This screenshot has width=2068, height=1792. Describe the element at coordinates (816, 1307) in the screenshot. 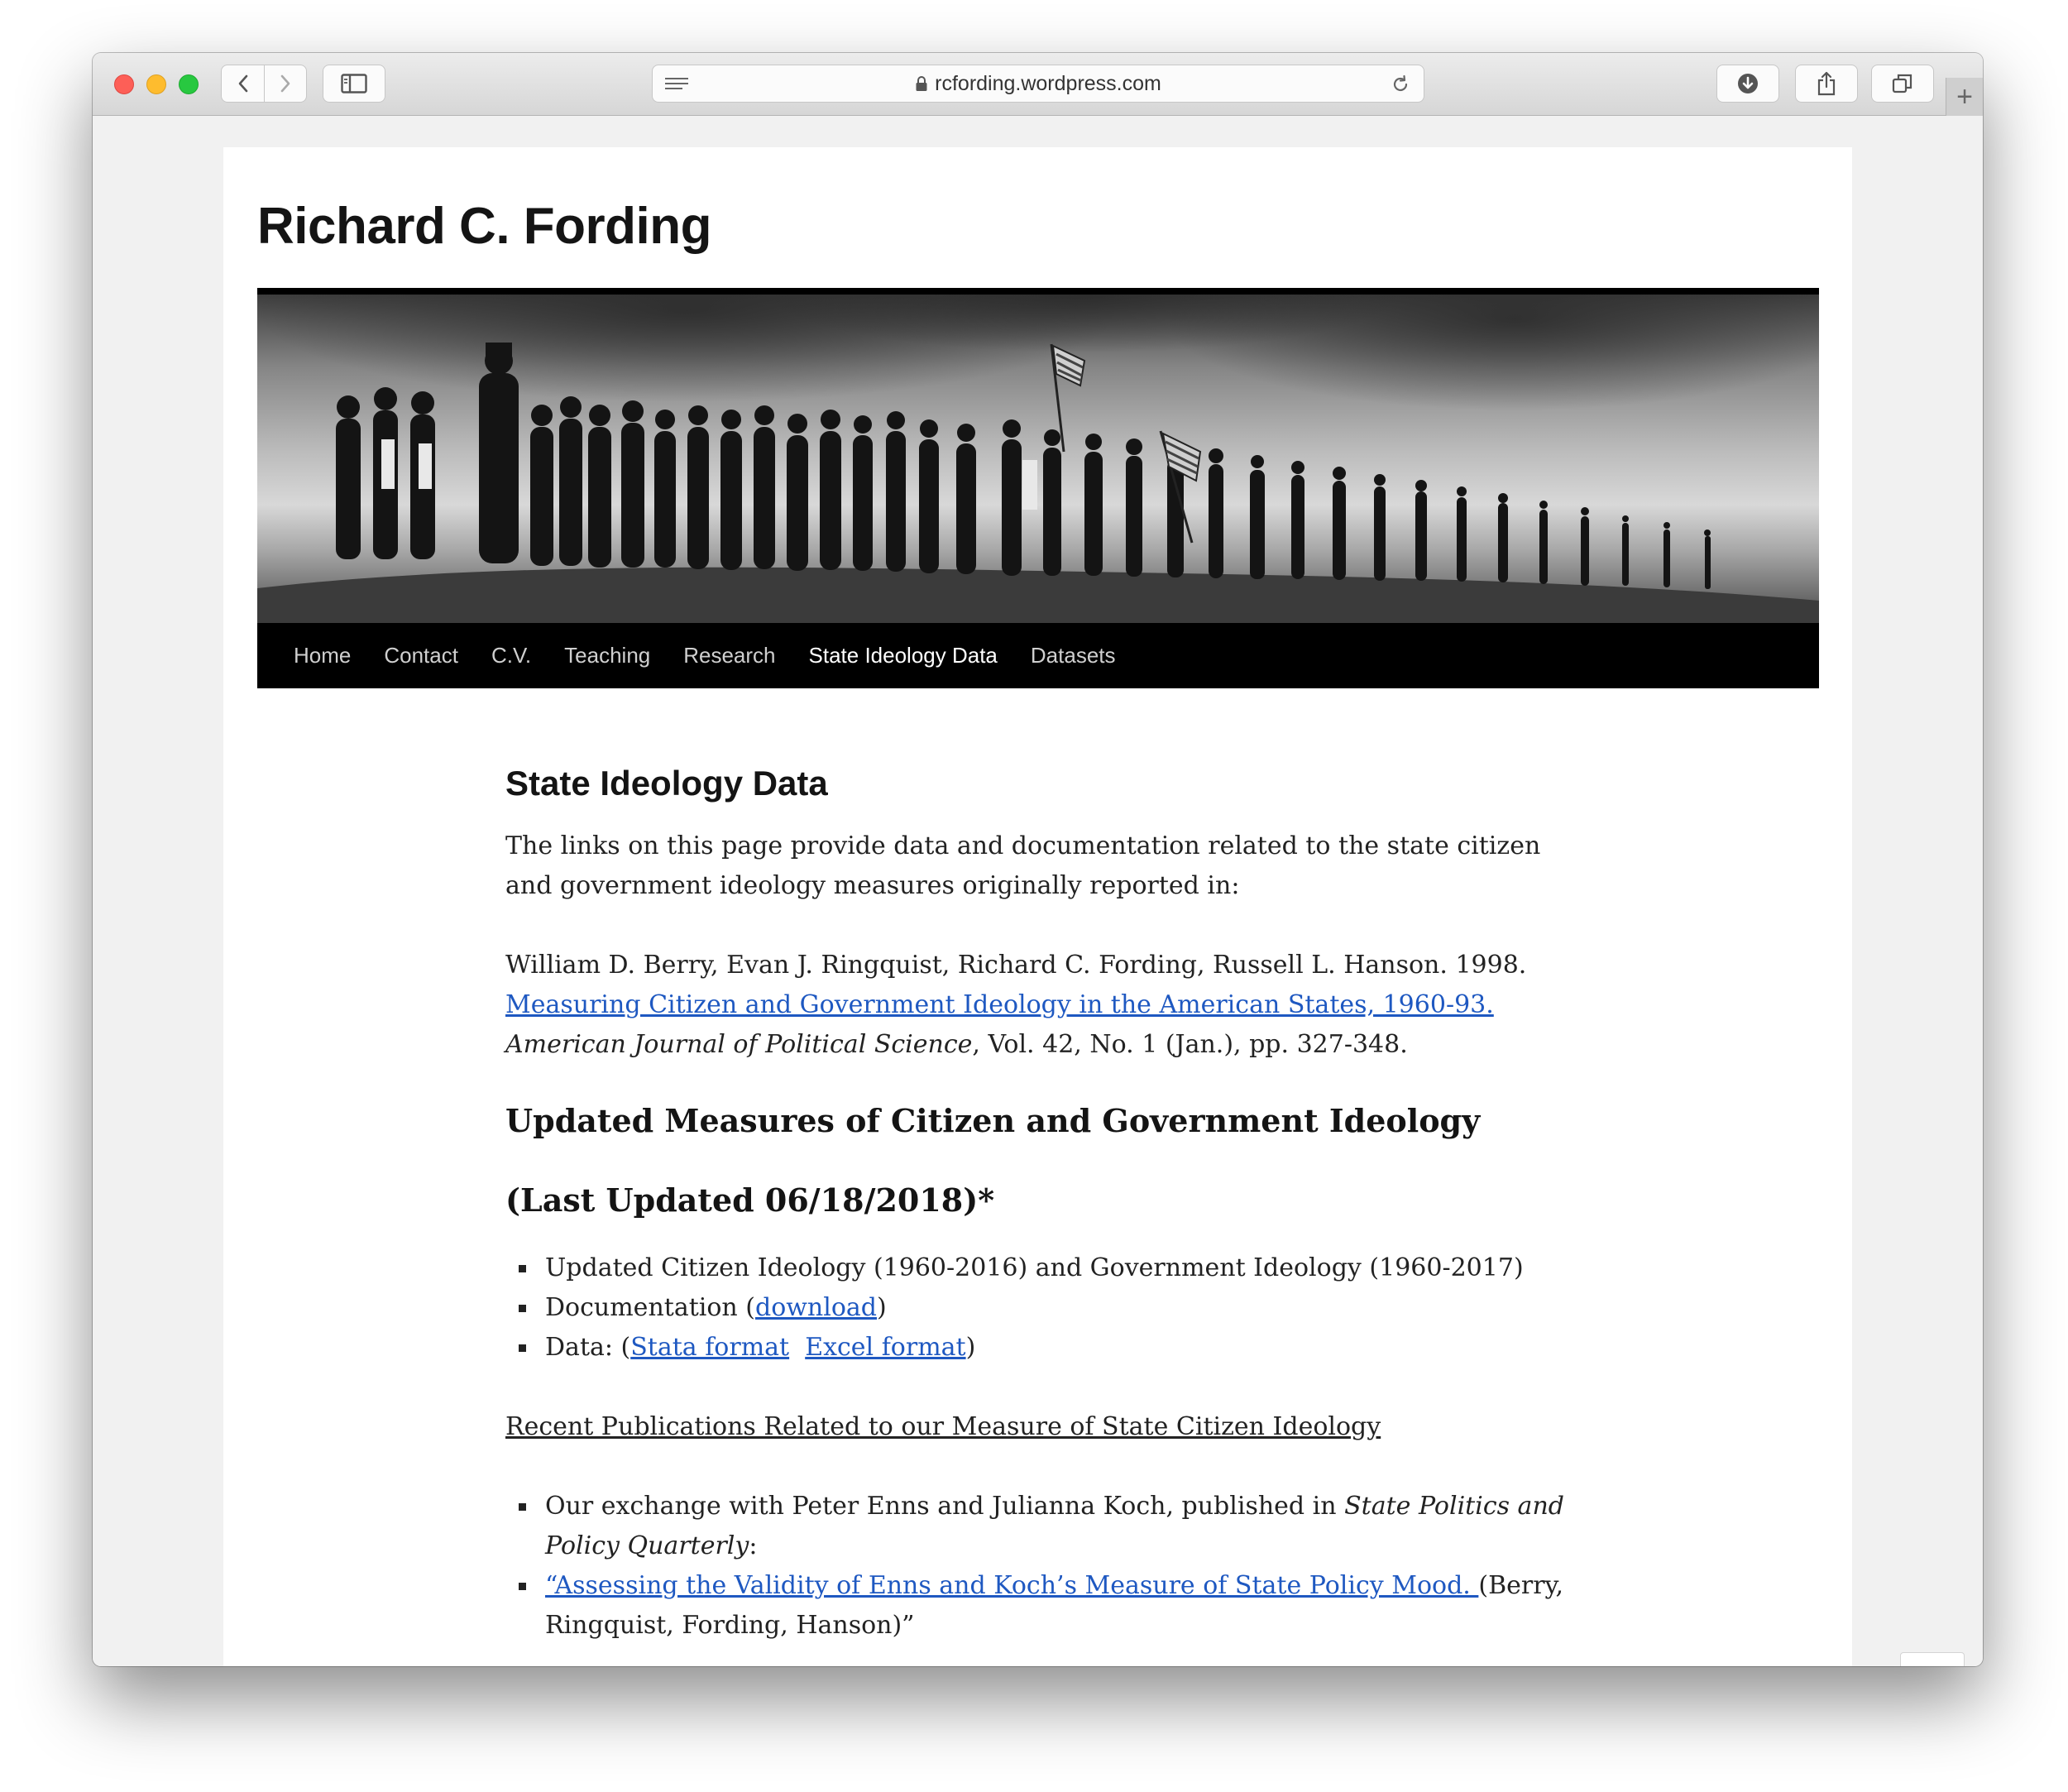

I see `documentation-download-link: download` at that location.